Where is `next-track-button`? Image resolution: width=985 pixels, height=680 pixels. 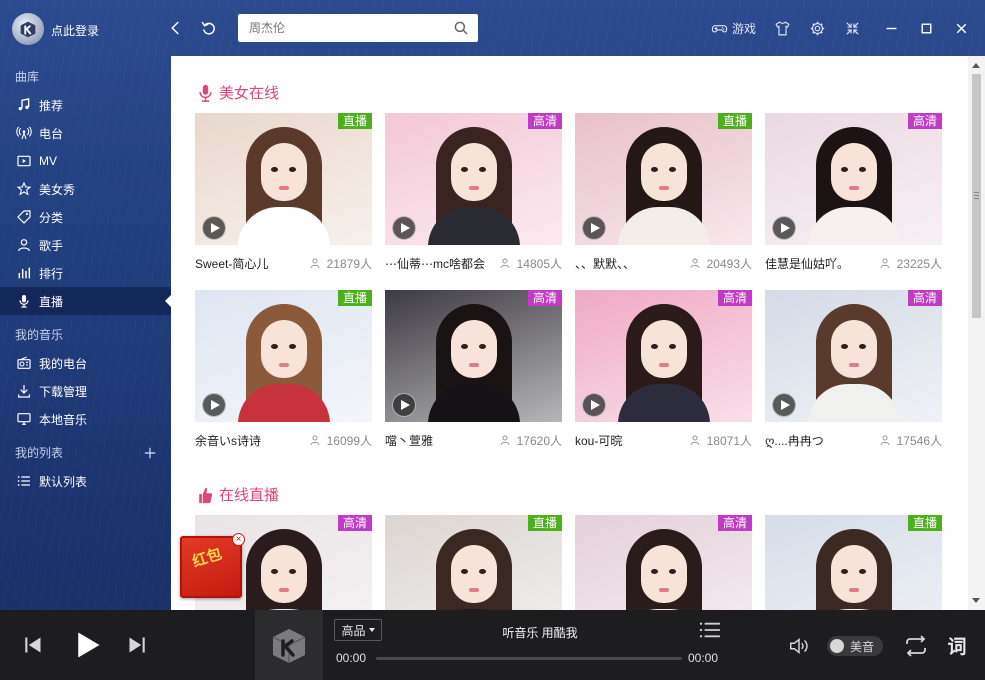 next-track-button is located at coordinates (137, 645).